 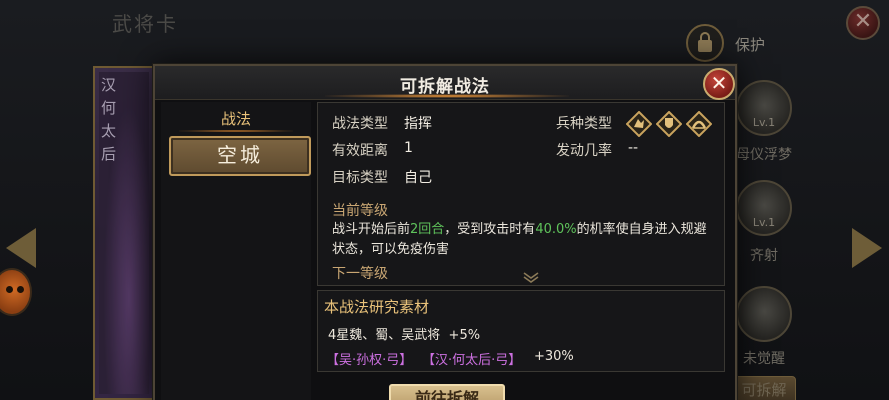 I want to click on target-label: 目标类型, so click(x=360, y=178).